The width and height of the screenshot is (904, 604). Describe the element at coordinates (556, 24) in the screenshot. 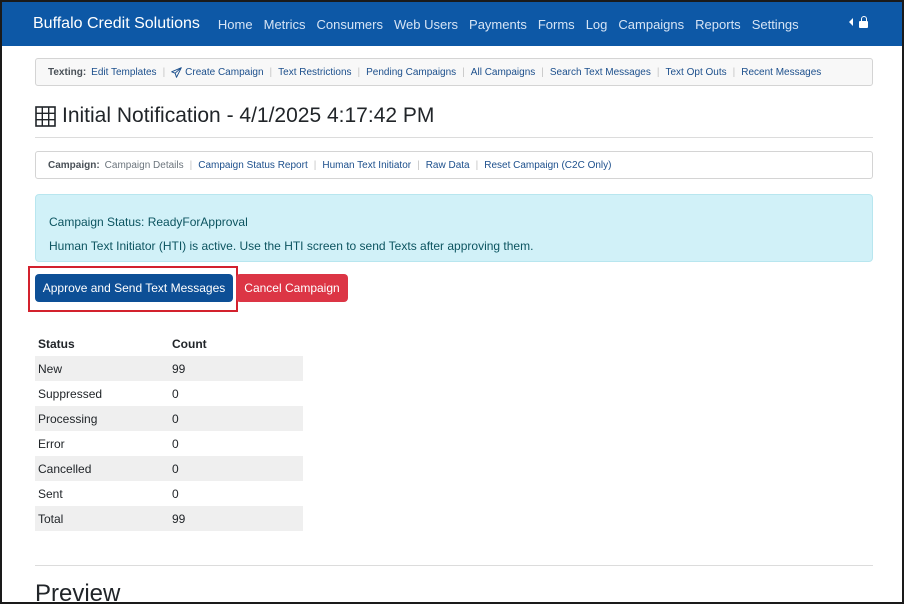

I see `nav-forms: Forms` at that location.